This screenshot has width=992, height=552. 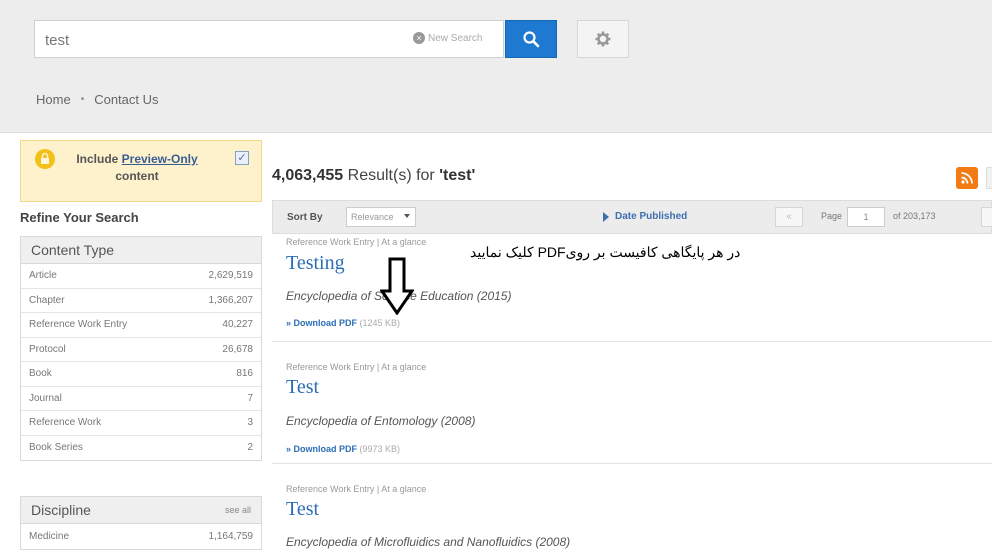 What do you see at coordinates (137, 168) in the screenshot?
I see `preview-only-label: Include Preview-Only content` at bounding box center [137, 168].